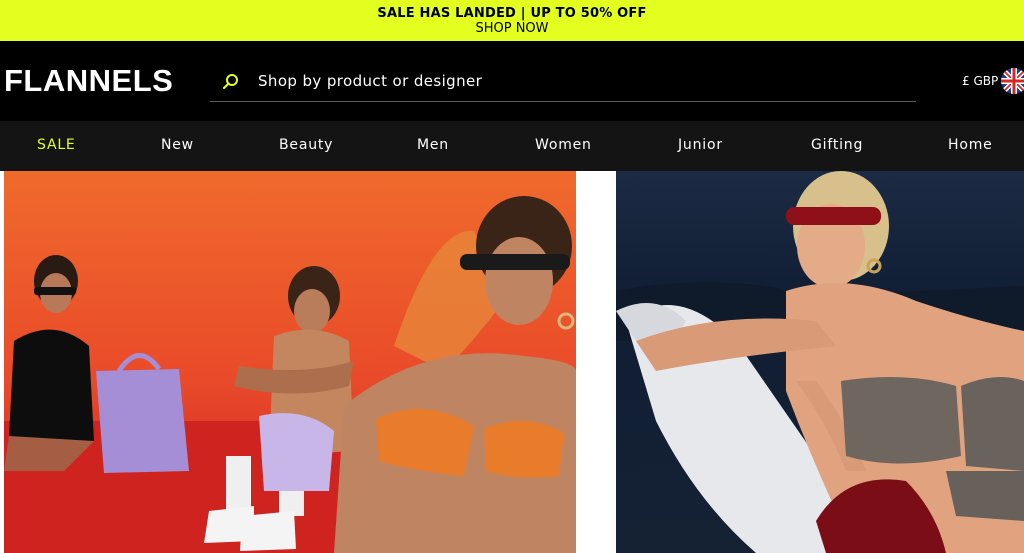  I want to click on nav-item-sale: SALE, so click(56, 145).